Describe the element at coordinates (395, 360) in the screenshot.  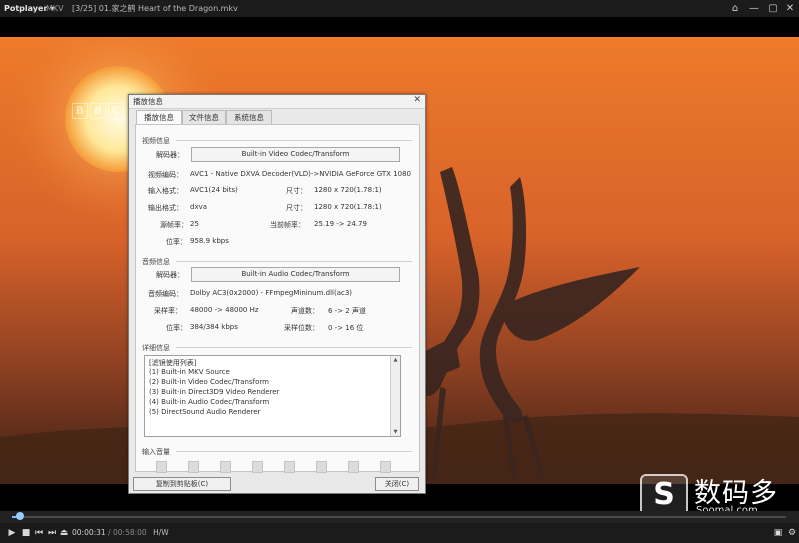
I see `scroll-up-icon: ▲` at that location.